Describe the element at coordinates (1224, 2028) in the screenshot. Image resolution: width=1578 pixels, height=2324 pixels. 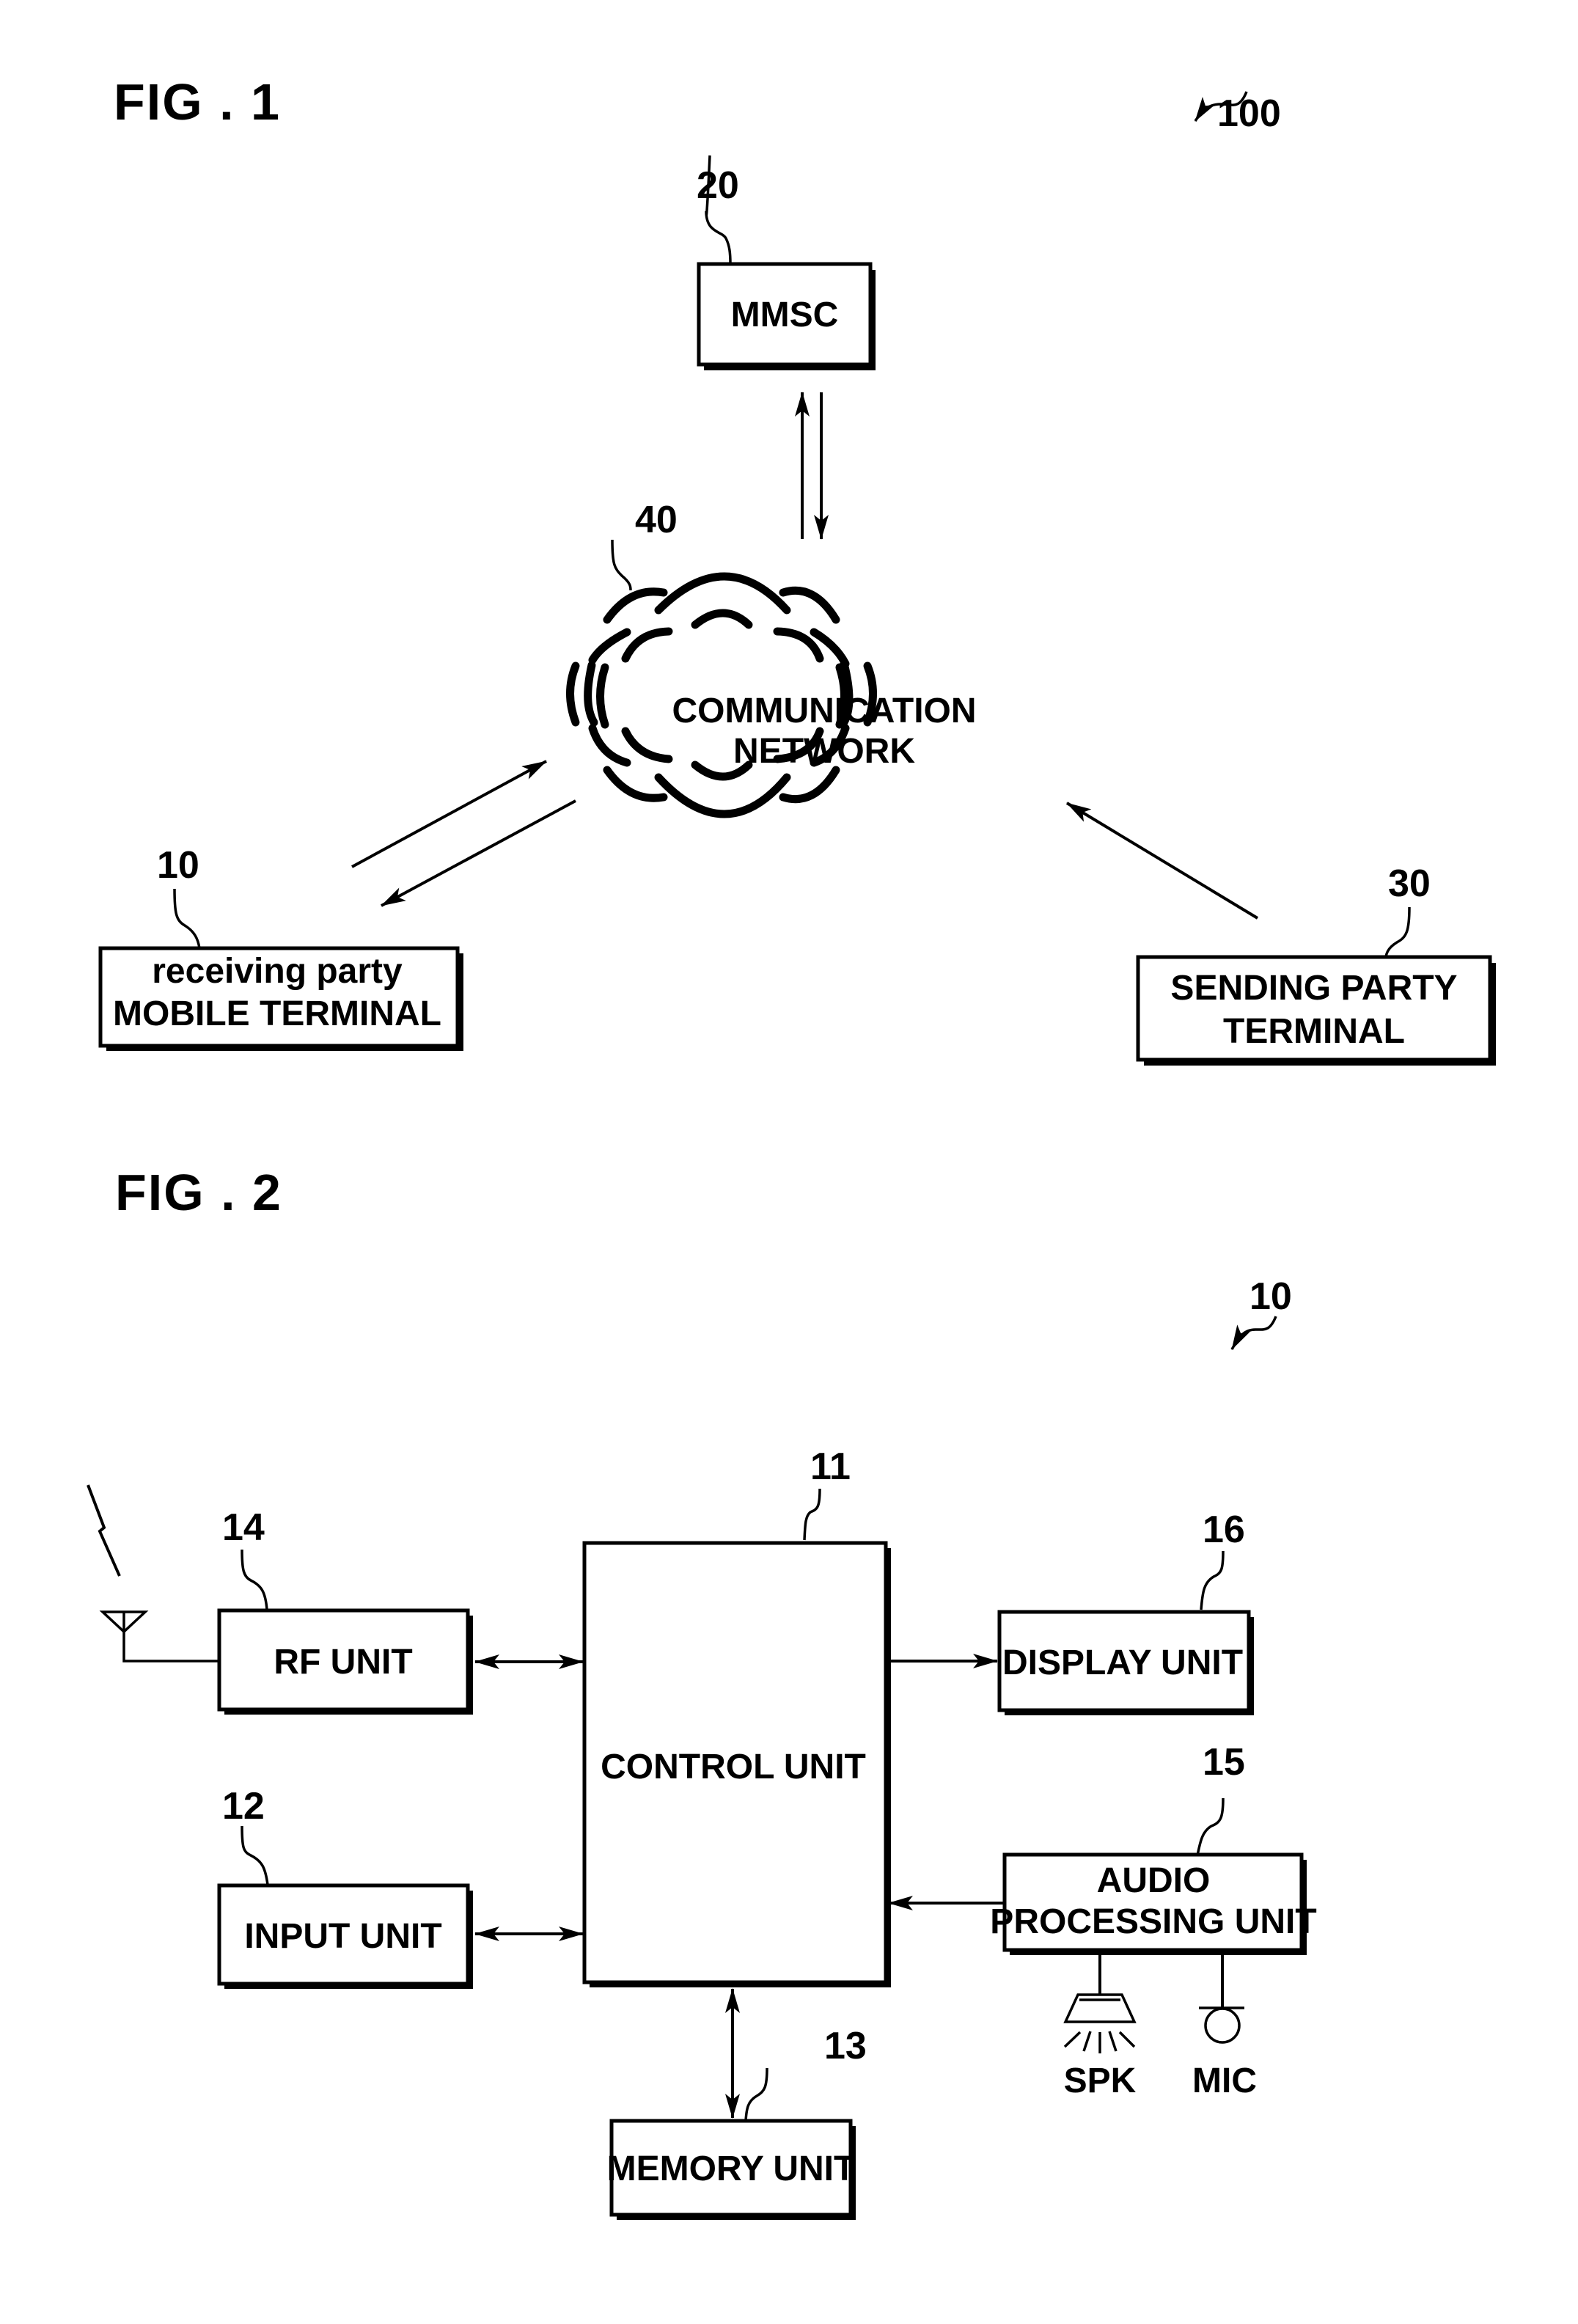
I see `microphone-icon: MIC` at that location.